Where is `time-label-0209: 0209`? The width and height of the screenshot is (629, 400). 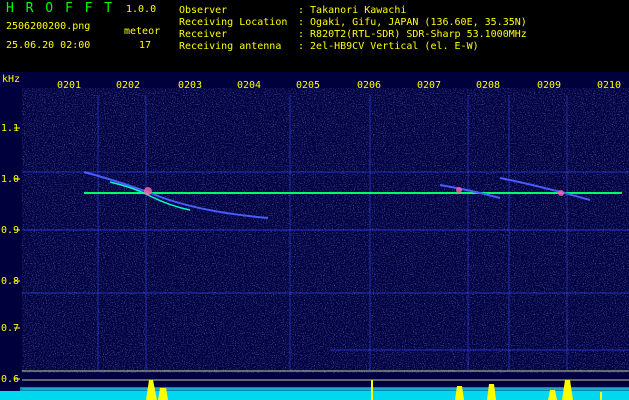 time-label-0209: 0209 is located at coordinates (549, 85).